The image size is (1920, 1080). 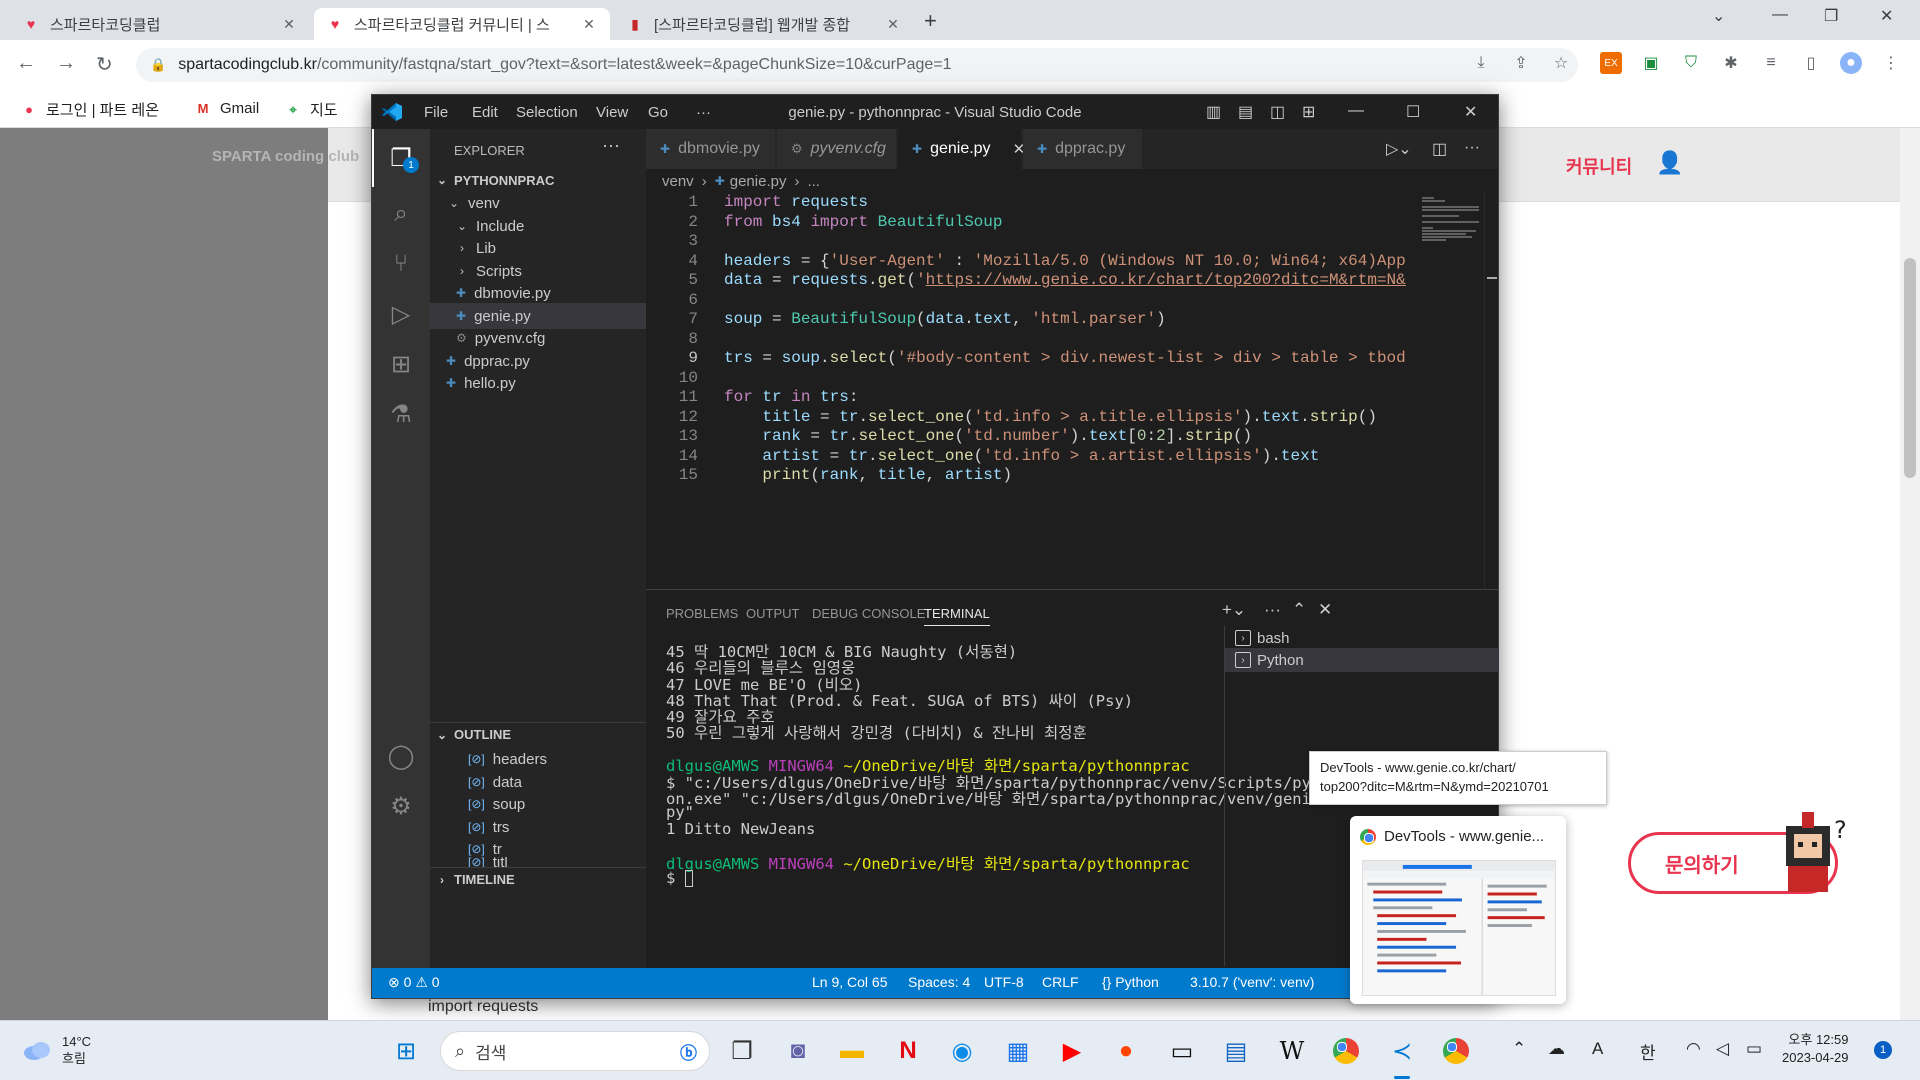 What do you see at coordinates (1597, 1049) in the screenshot?
I see `ime-mode-icon: A` at bounding box center [1597, 1049].